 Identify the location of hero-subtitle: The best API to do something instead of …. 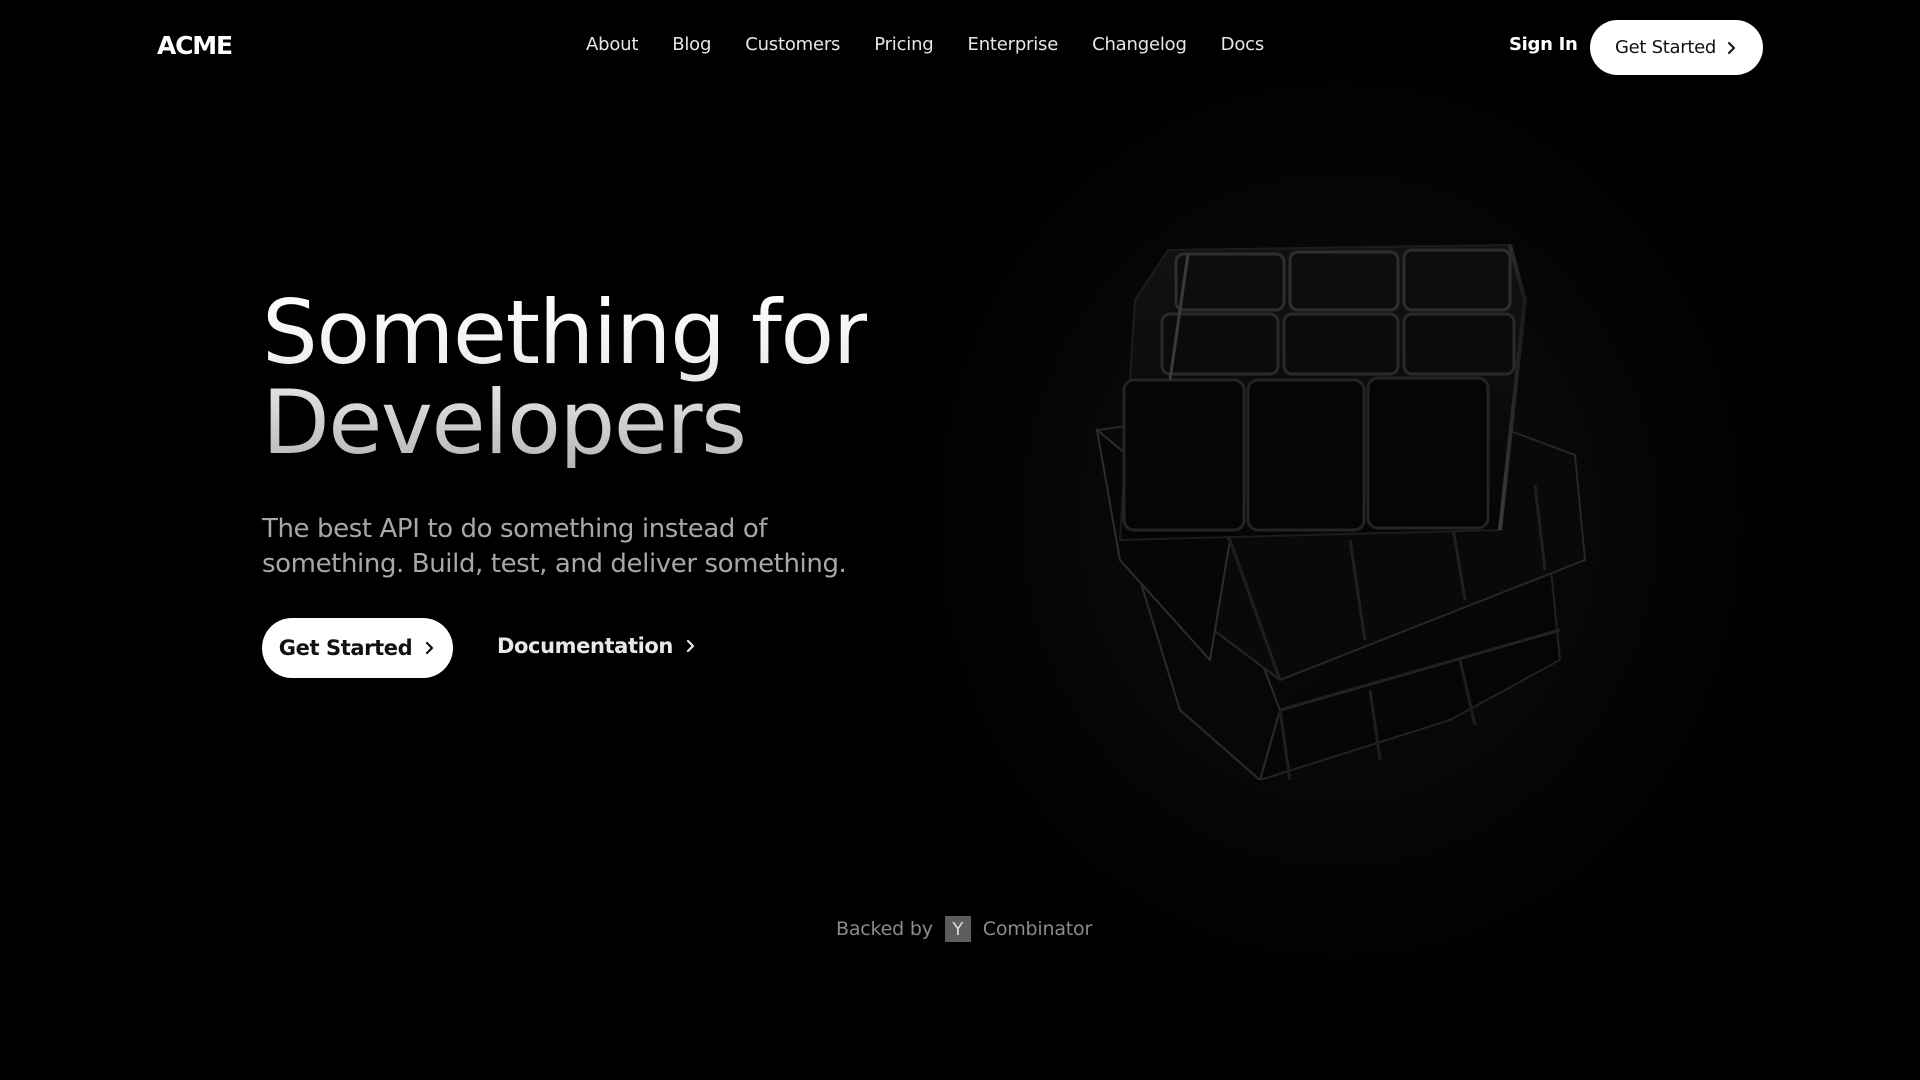
(582, 547).